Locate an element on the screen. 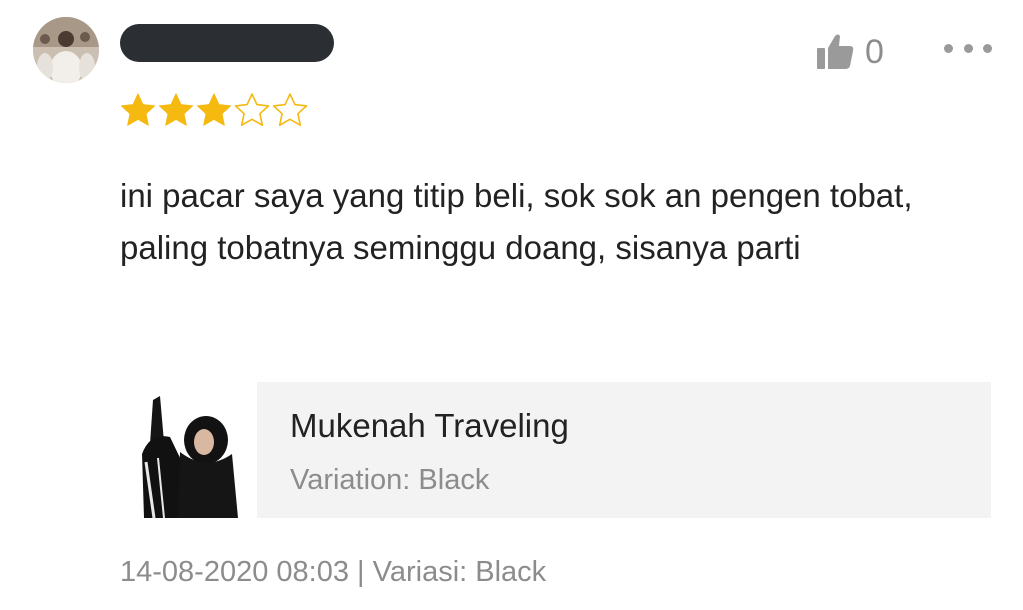 The image size is (1023, 610). rating-stars is located at coordinates (214, 110).